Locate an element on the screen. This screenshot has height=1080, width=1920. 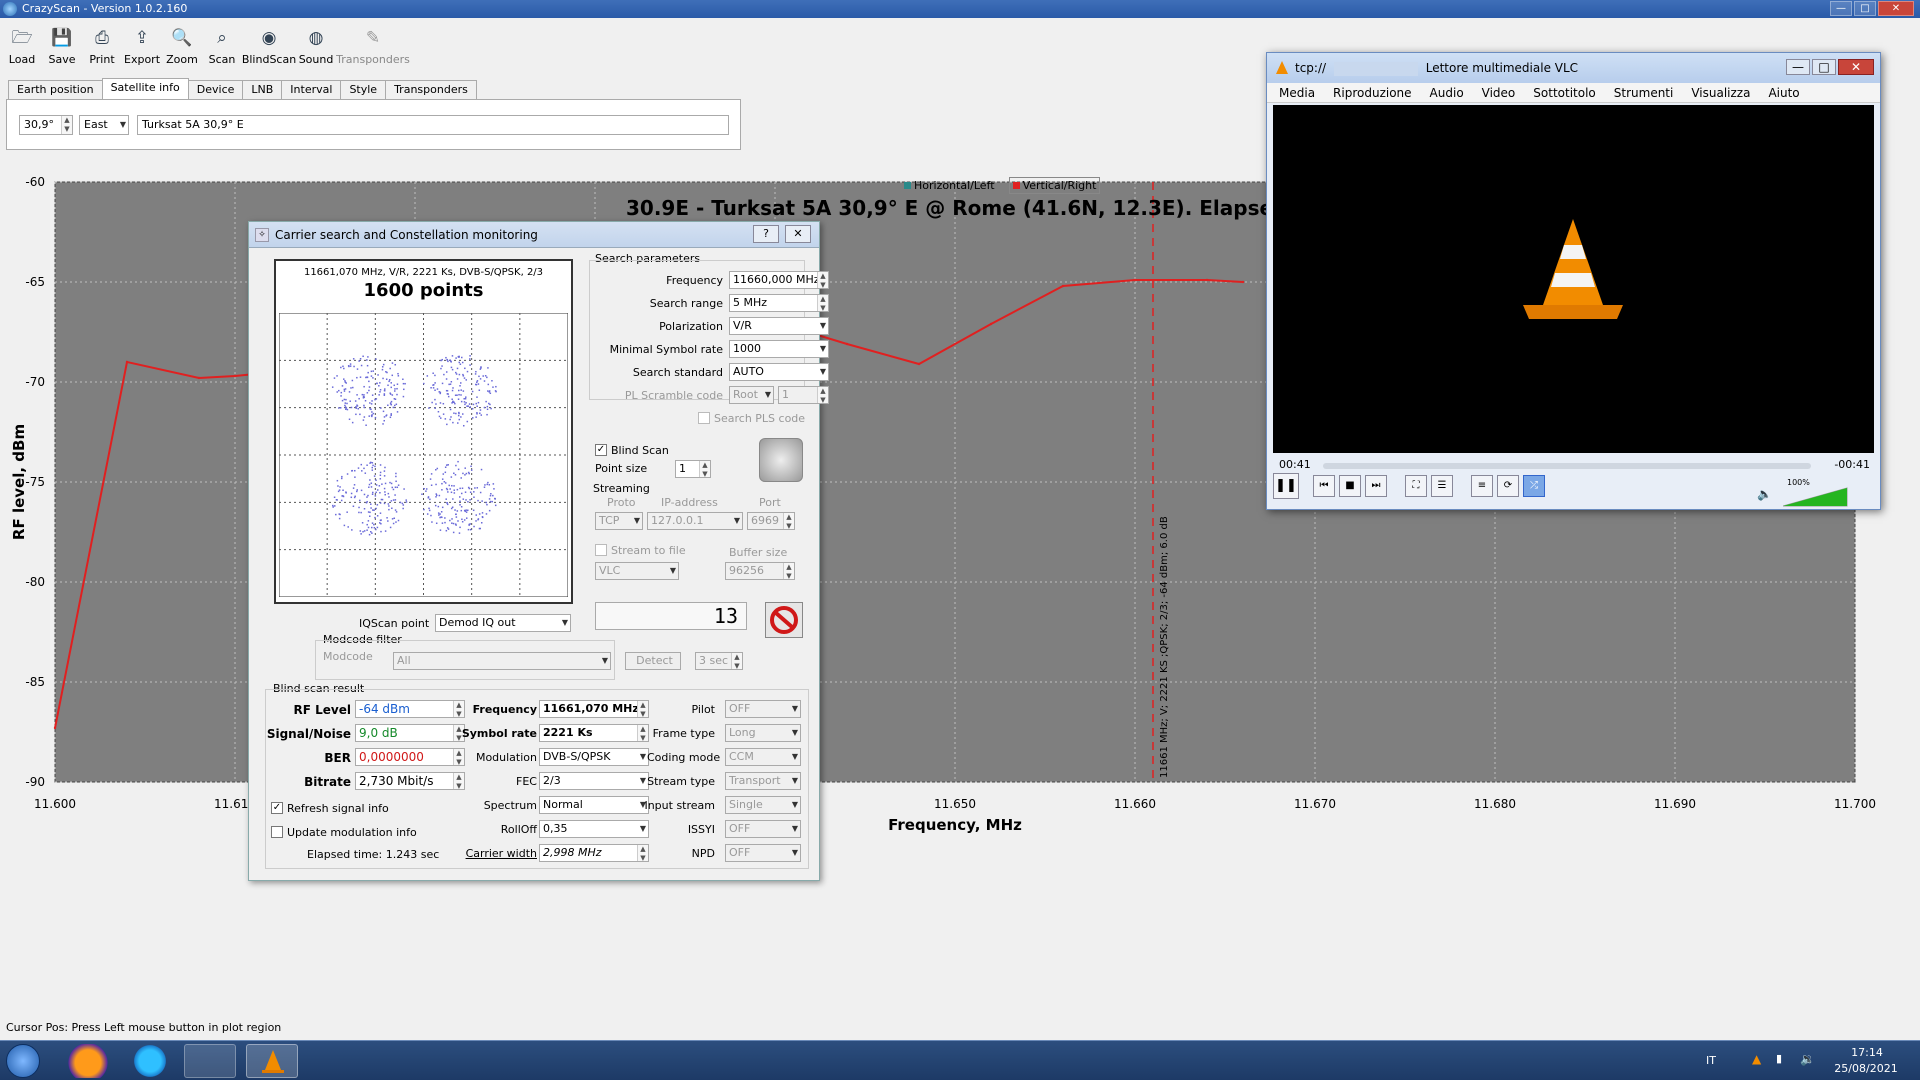
range-spinner: ▲ ▼ is located at coordinates (822, 303).